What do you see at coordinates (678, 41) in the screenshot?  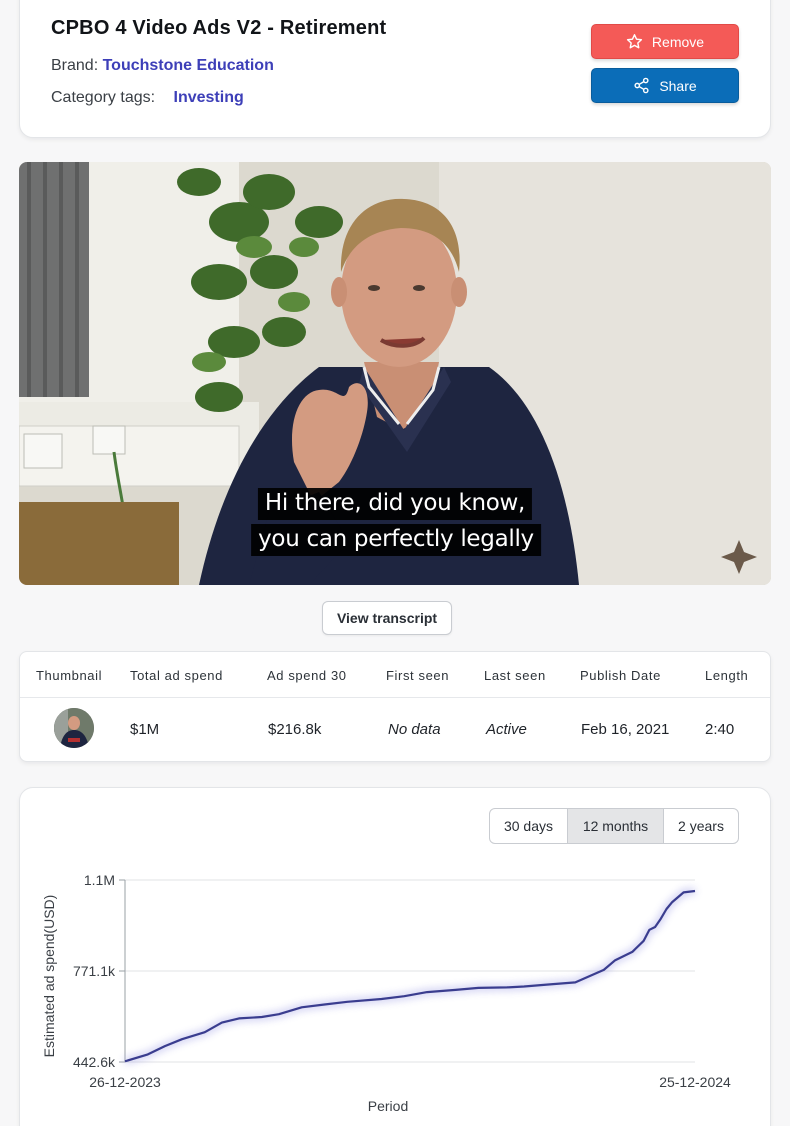 I see `remove-button-label: Remove` at bounding box center [678, 41].